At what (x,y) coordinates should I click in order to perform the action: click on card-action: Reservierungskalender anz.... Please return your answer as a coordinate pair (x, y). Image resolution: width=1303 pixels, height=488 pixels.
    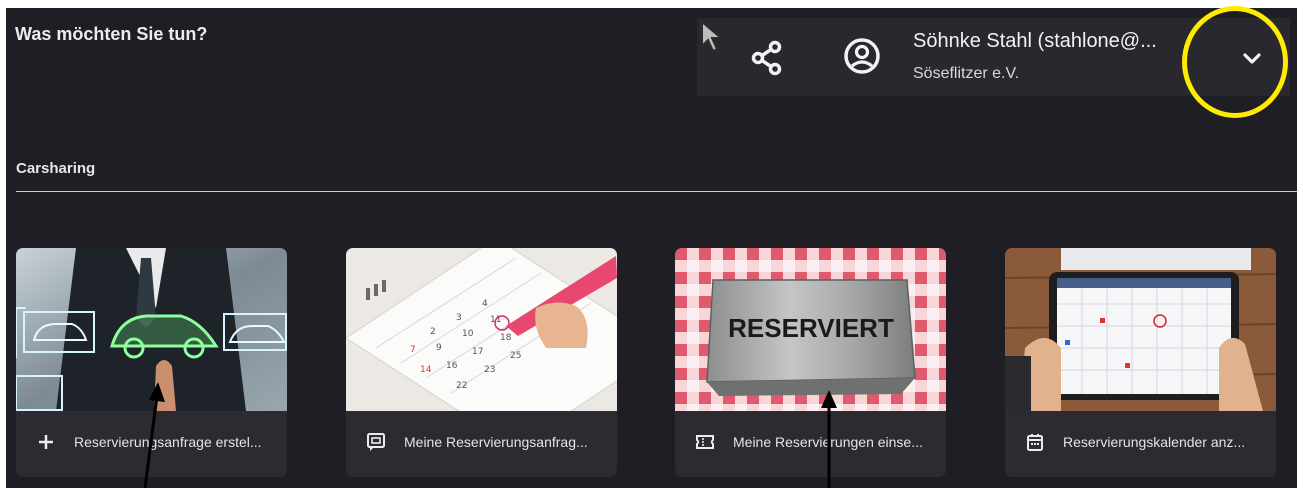
    Looking at the image, I should click on (1140, 444).